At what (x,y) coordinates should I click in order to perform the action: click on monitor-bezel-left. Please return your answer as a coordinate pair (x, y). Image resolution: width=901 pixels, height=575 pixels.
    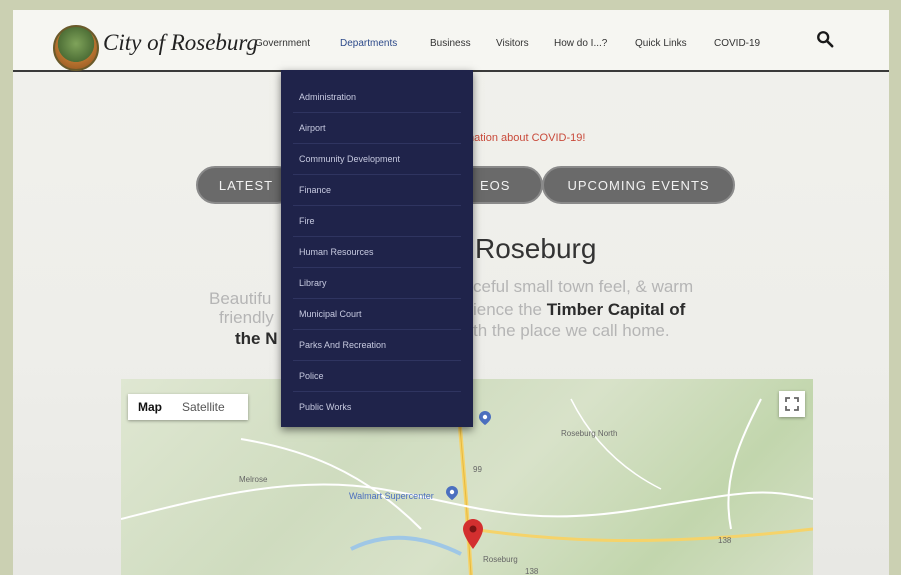
    Looking at the image, I should click on (6, 287).